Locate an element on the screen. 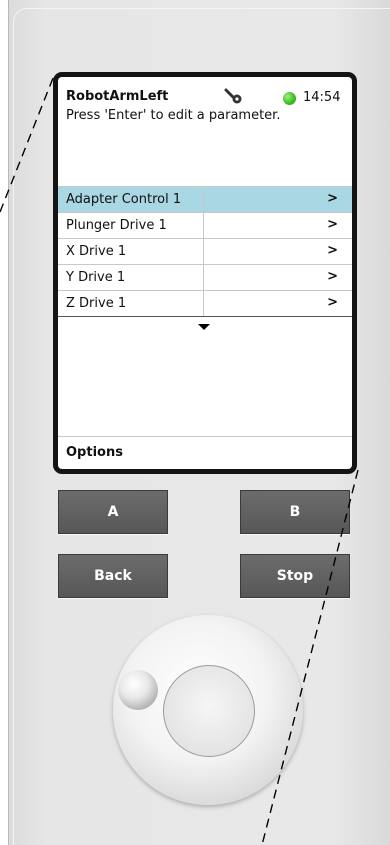 Image resolution: width=390 pixels, height=845 pixels. jog-dial is located at coordinates (208, 710).